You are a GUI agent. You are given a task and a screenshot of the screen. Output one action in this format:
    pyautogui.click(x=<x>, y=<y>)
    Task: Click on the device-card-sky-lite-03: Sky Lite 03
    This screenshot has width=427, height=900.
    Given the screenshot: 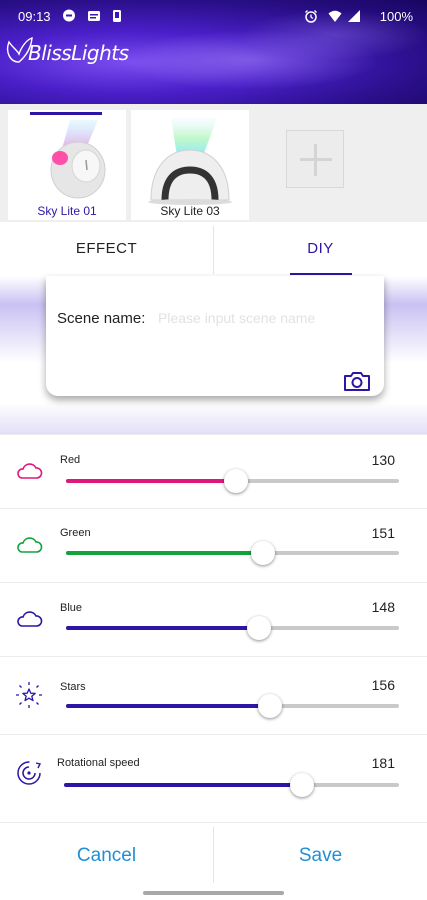 What is the action you would take?
    pyautogui.click(x=190, y=165)
    